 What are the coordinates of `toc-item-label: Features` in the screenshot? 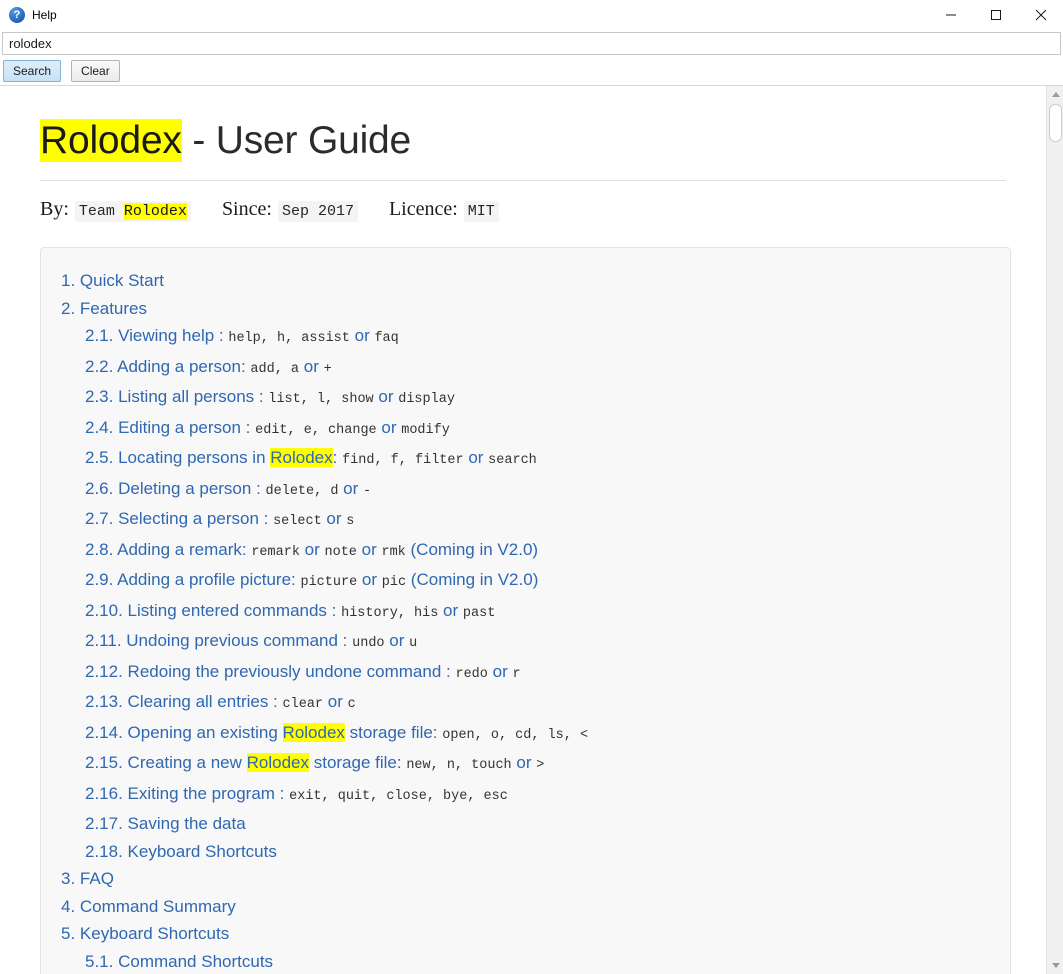 It's located at (113, 308).